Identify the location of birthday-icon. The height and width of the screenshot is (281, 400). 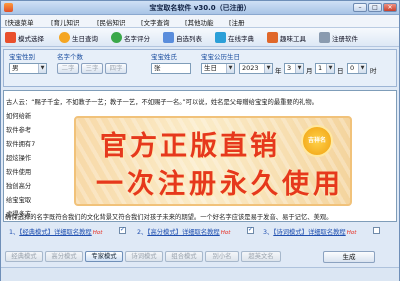
(64, 37).